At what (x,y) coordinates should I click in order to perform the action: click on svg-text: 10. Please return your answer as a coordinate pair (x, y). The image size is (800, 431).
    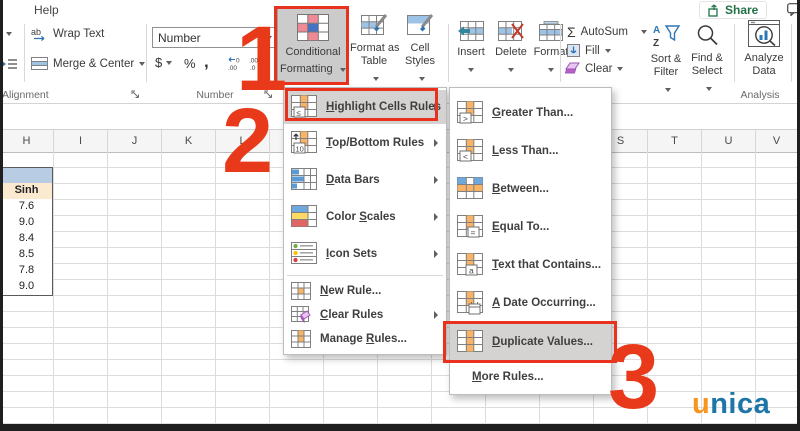
    Looking at the image, I should click on (300, 148).